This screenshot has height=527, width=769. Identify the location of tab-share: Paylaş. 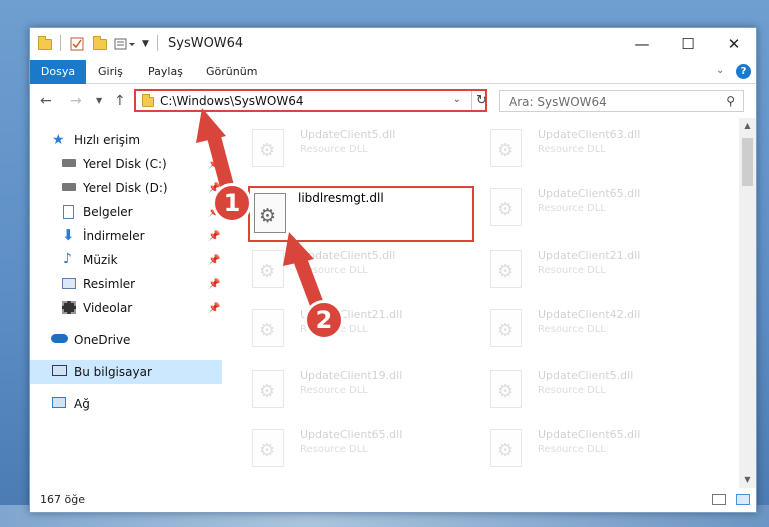
(165, 72).